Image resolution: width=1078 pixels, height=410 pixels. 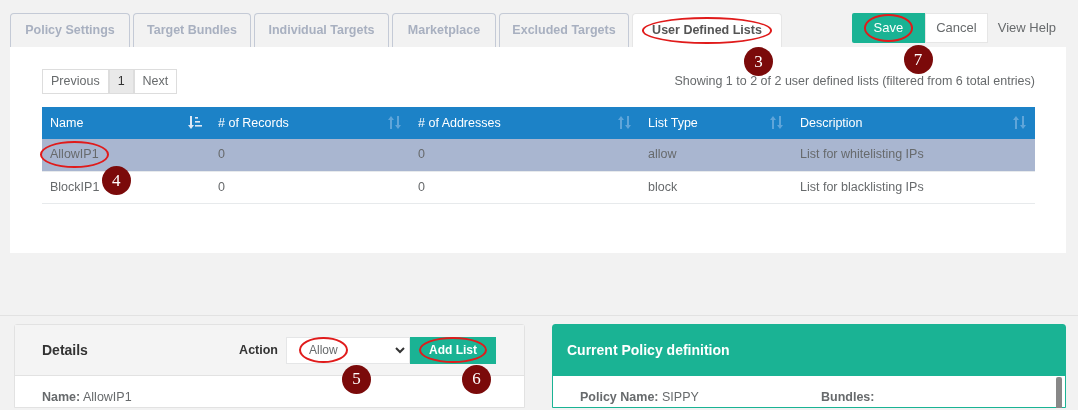 I want to click on tab: User Defined Lists, so click(x=707, y=30).